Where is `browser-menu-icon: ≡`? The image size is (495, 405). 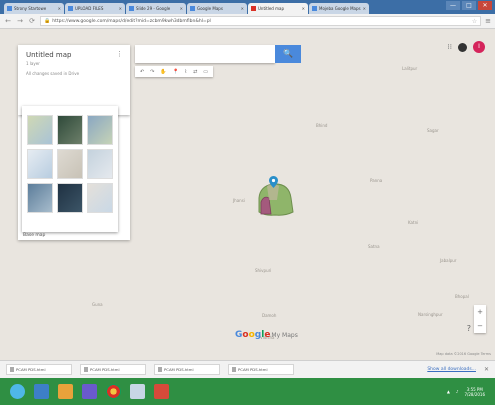
browser-menu-icon: ≡ is located at coordinates (488, 21).